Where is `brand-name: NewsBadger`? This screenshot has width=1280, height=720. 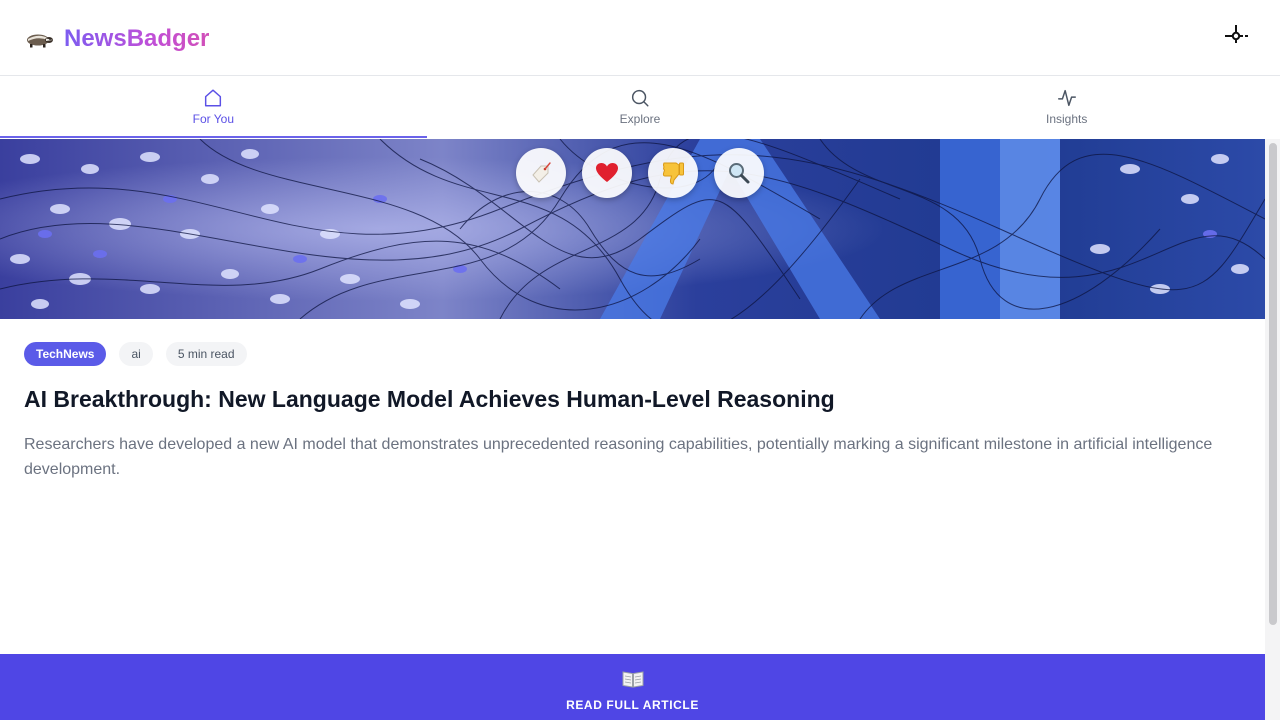 brand-name: NewsBadger is located at coordinates (136, 39).